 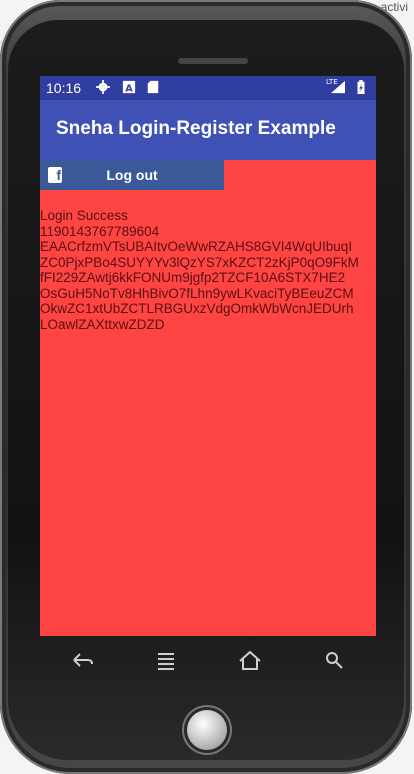 I want to click on access-token-line: OsGuH5NoTv8HhBivO7fLhn9ywLKvaciTyBEeuZCM, so click(x=197, y=293).